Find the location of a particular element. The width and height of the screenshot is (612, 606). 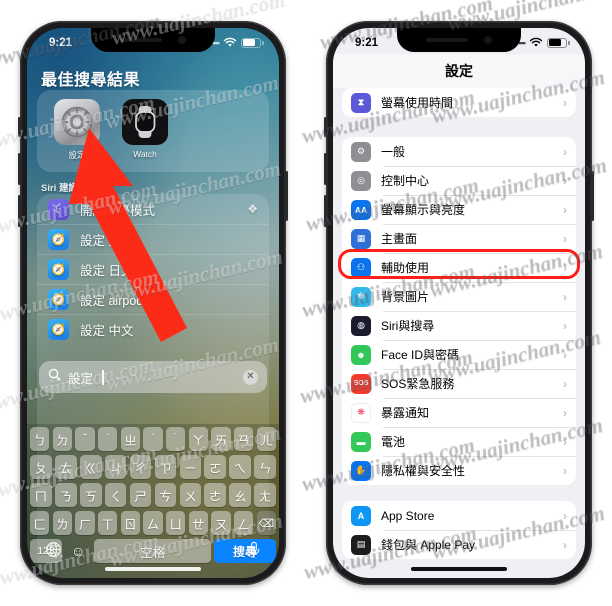

globe-icon is located at coordinates (53, 552).